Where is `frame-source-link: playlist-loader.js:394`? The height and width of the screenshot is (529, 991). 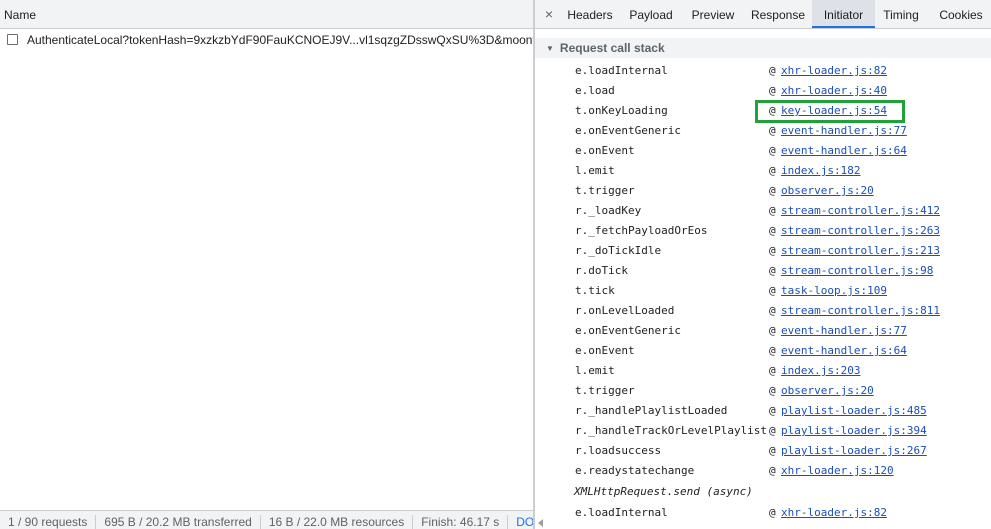 frame-source-link: playlist-loader.js:394 is located at coordinates (854, 430).